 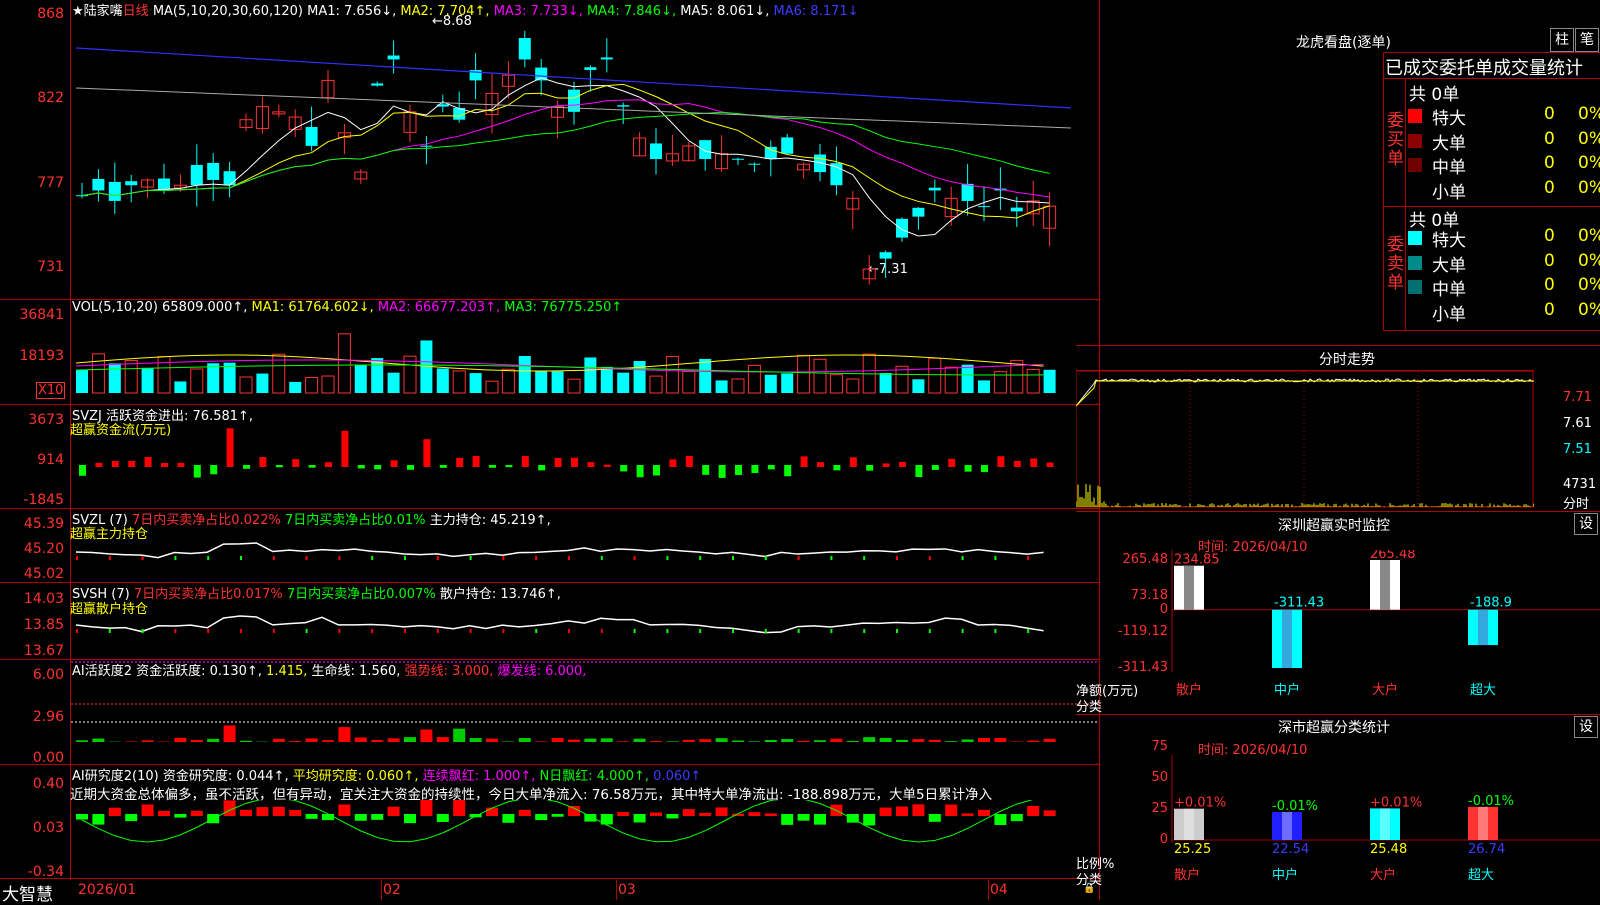 What do you see at coordinates (585, 545) in the screenshot?
I see `svzl-chart` at bounding box center [585, 545].